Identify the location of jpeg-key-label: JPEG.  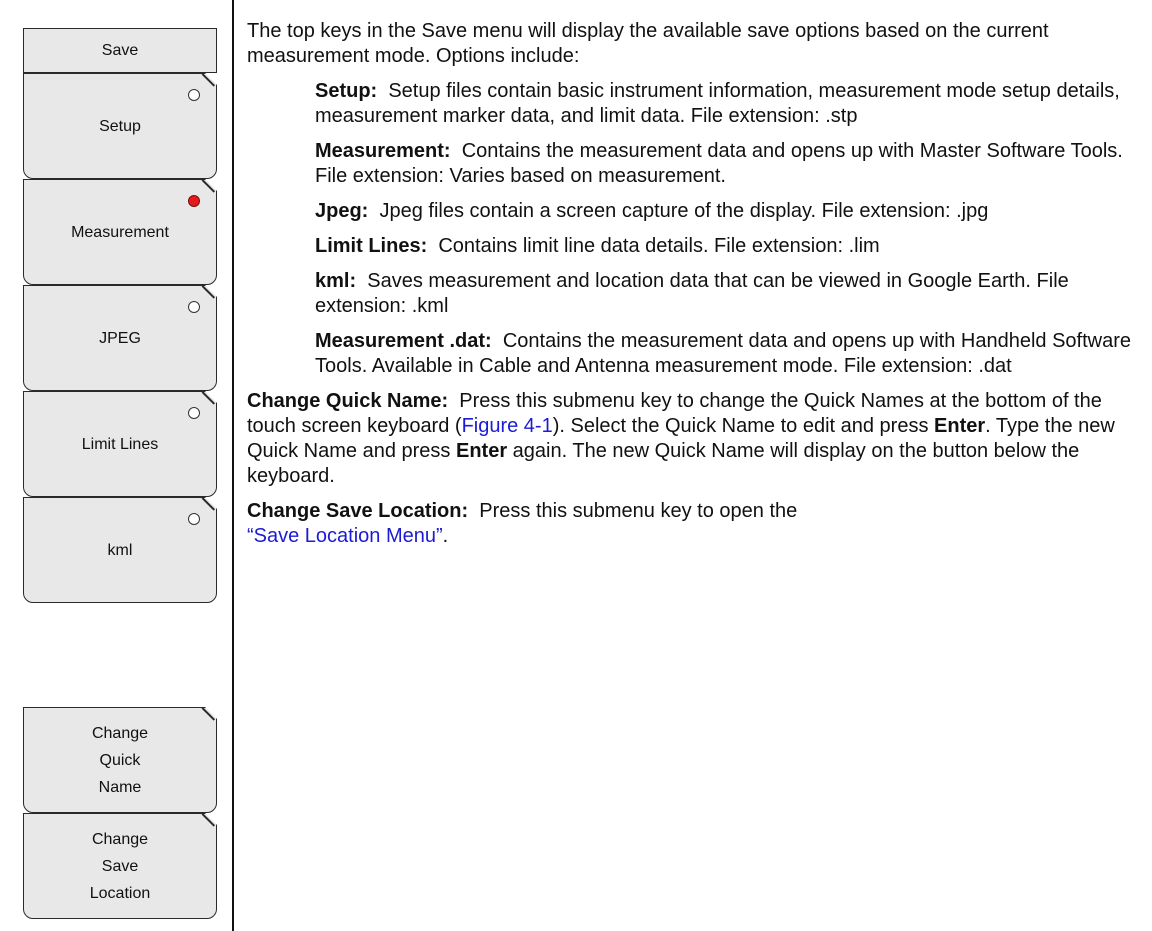
(120, 338).